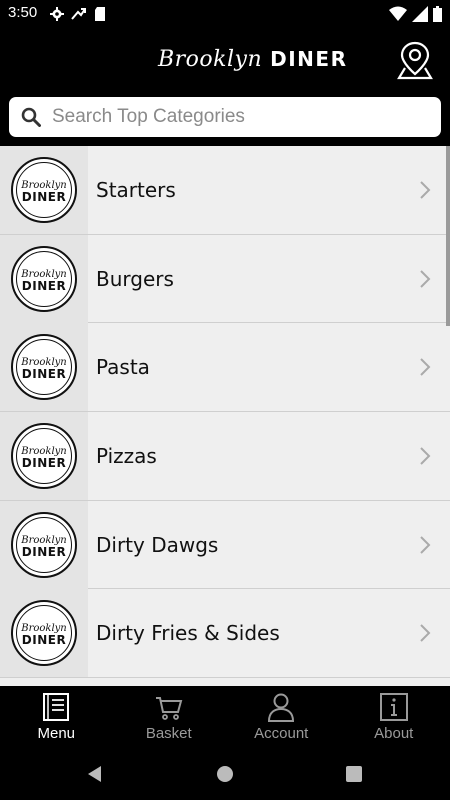  I want to click on bottom-nav: Menu Basket Account About, so click(225, 717).